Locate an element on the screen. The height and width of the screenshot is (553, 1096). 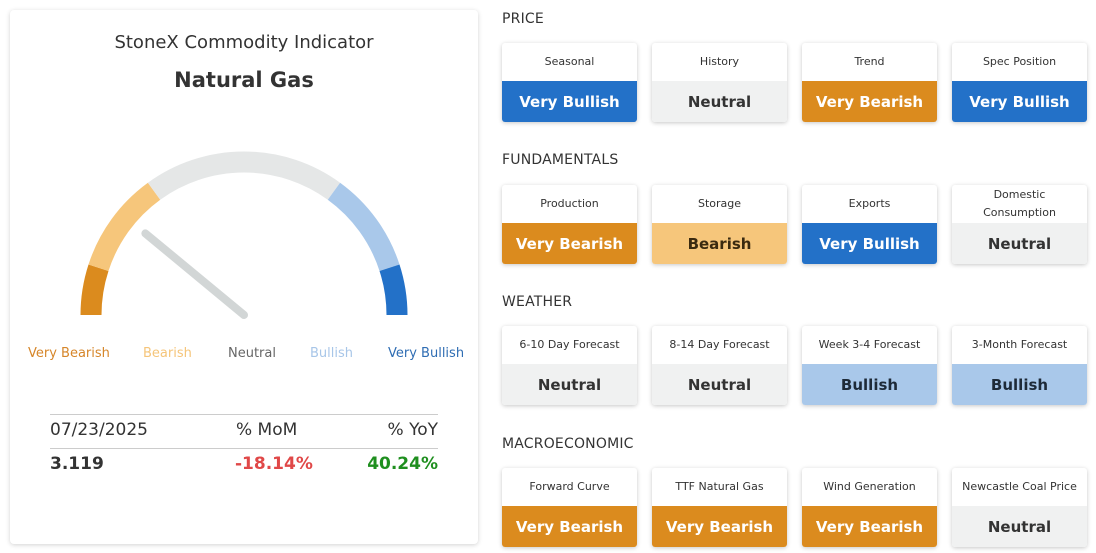
stats-yoy-label: % YoY is located at coordinates (412, 430).